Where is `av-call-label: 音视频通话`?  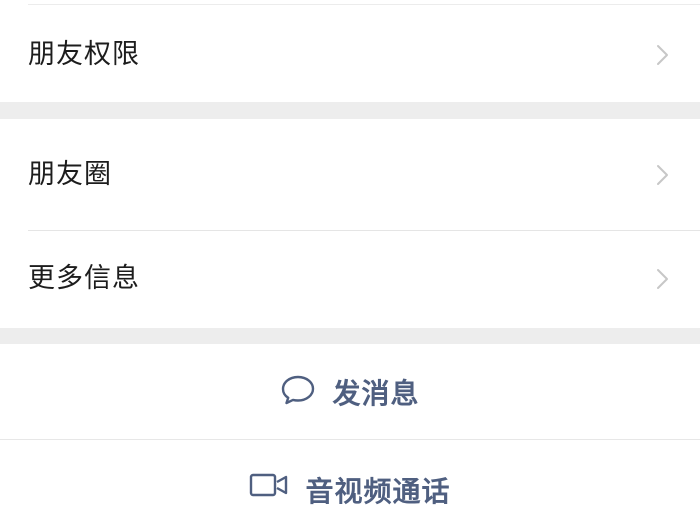 av-call-label: 音视频通话 is located at coordinates (378, 491).